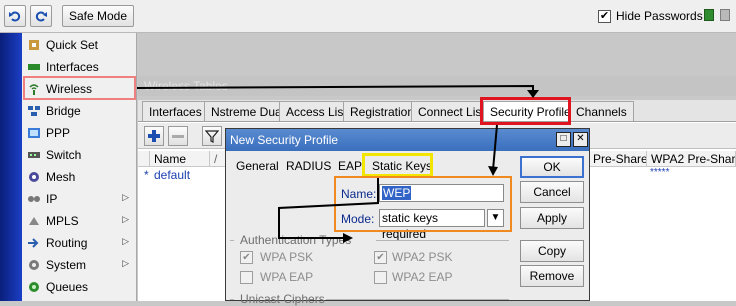 This screenshot has width=736, height=306. What do you see at coordinates (495, 147) in the screenshot?
I see `arrow-profiles-to-static-keys` at bounding box center [495, 147].